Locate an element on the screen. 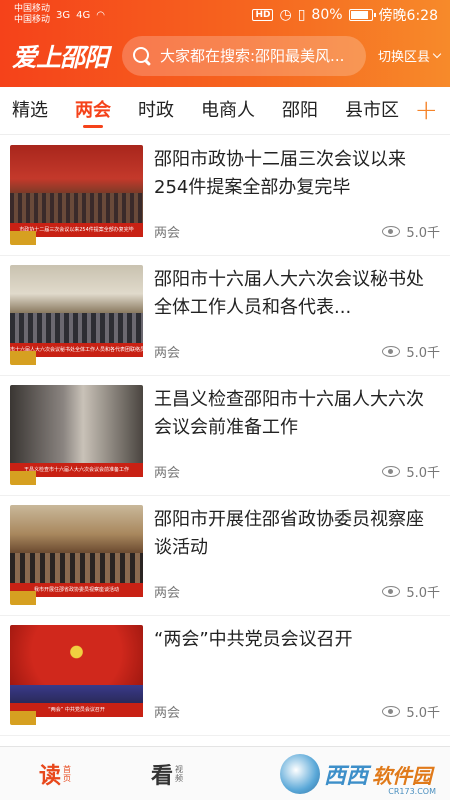 The height and width of the screenshot is (800, 450). news-title: “两会”中共党员会议召开 is located at coordinates (253, 639).